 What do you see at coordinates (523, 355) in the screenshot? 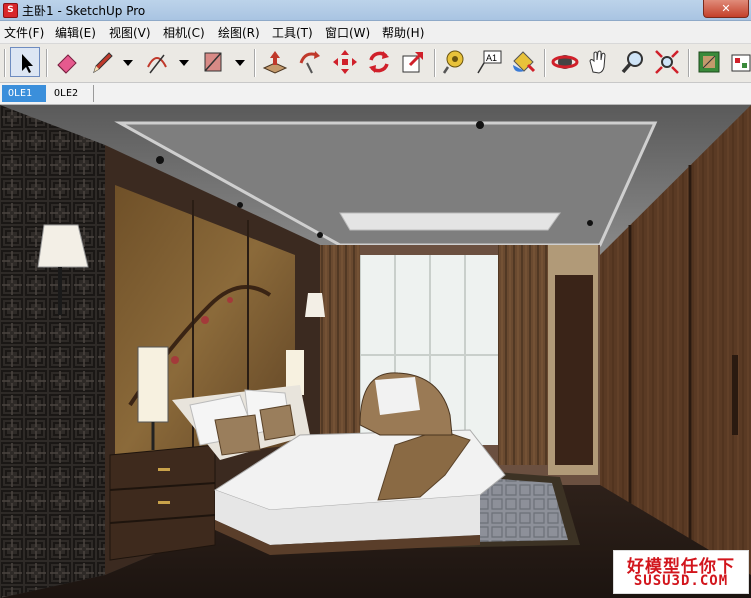
I see `curtain-right` at bounding box center [523, 355].